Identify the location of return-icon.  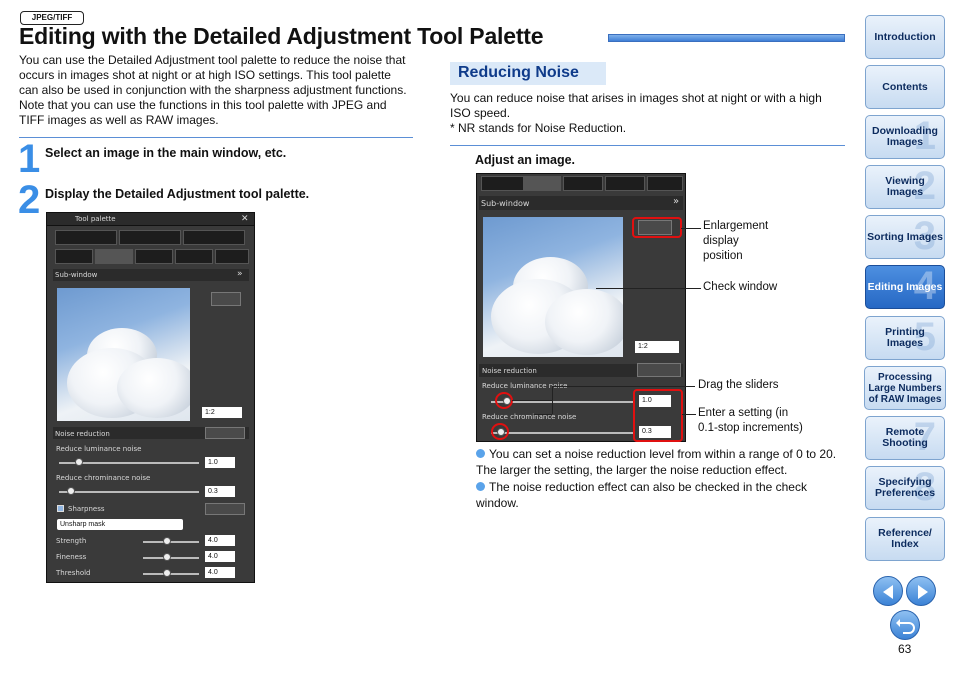
(905, 626).